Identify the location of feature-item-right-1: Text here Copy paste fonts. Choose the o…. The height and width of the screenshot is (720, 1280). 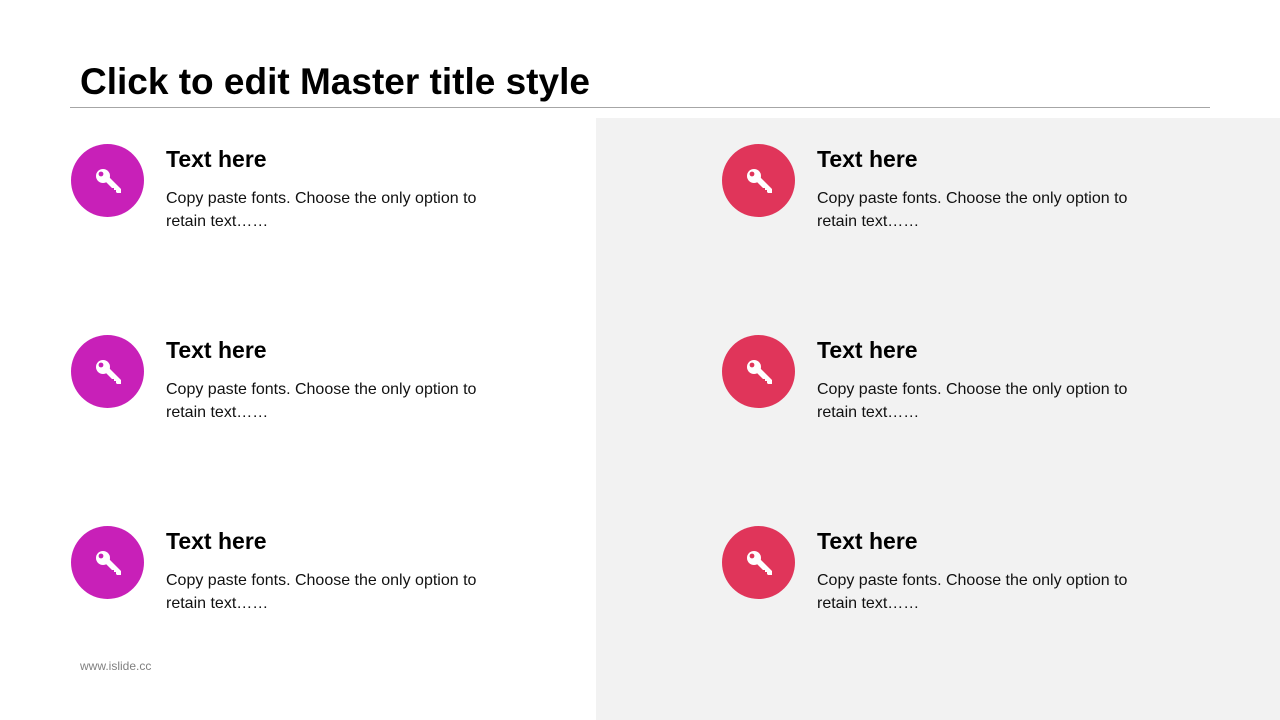
(982, 199).